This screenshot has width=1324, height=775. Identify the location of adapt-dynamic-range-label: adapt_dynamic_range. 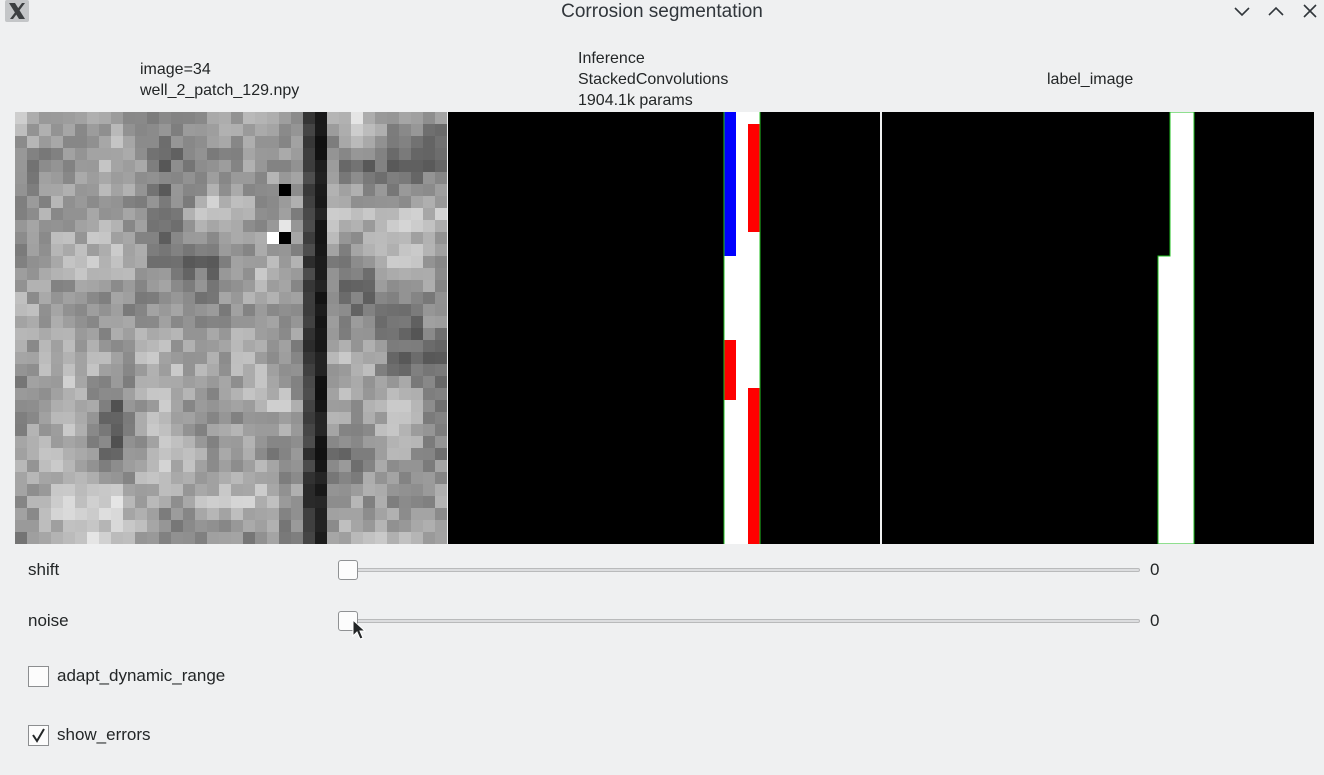
(141, 676).